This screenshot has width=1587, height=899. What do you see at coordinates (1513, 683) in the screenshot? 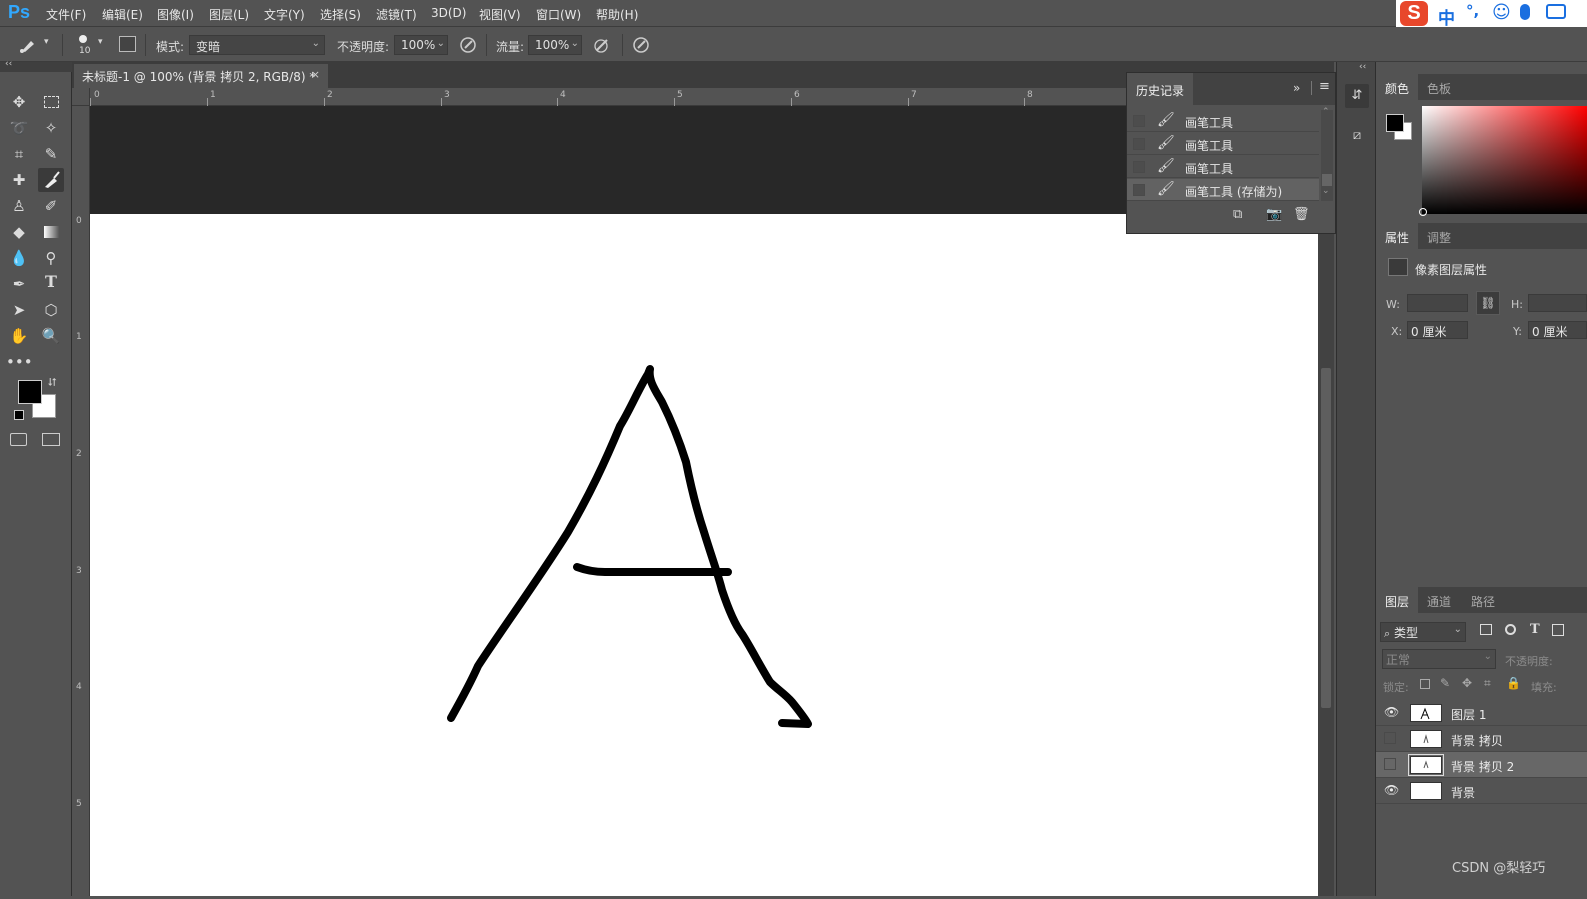
I see `lock-all-icon: 🔒` at bounding box center [1513, 683].